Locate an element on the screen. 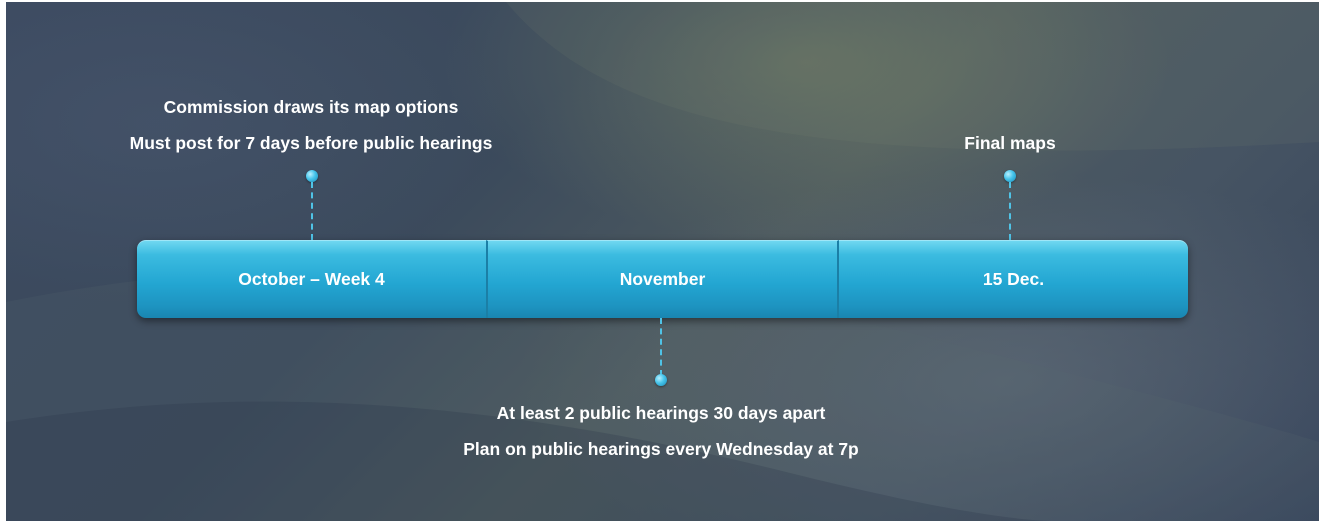 The width and height of the screenshot is (1321, 523). timeline-bar: October – Week 4 November 15 Dec. is located at coordinates (662, 279).